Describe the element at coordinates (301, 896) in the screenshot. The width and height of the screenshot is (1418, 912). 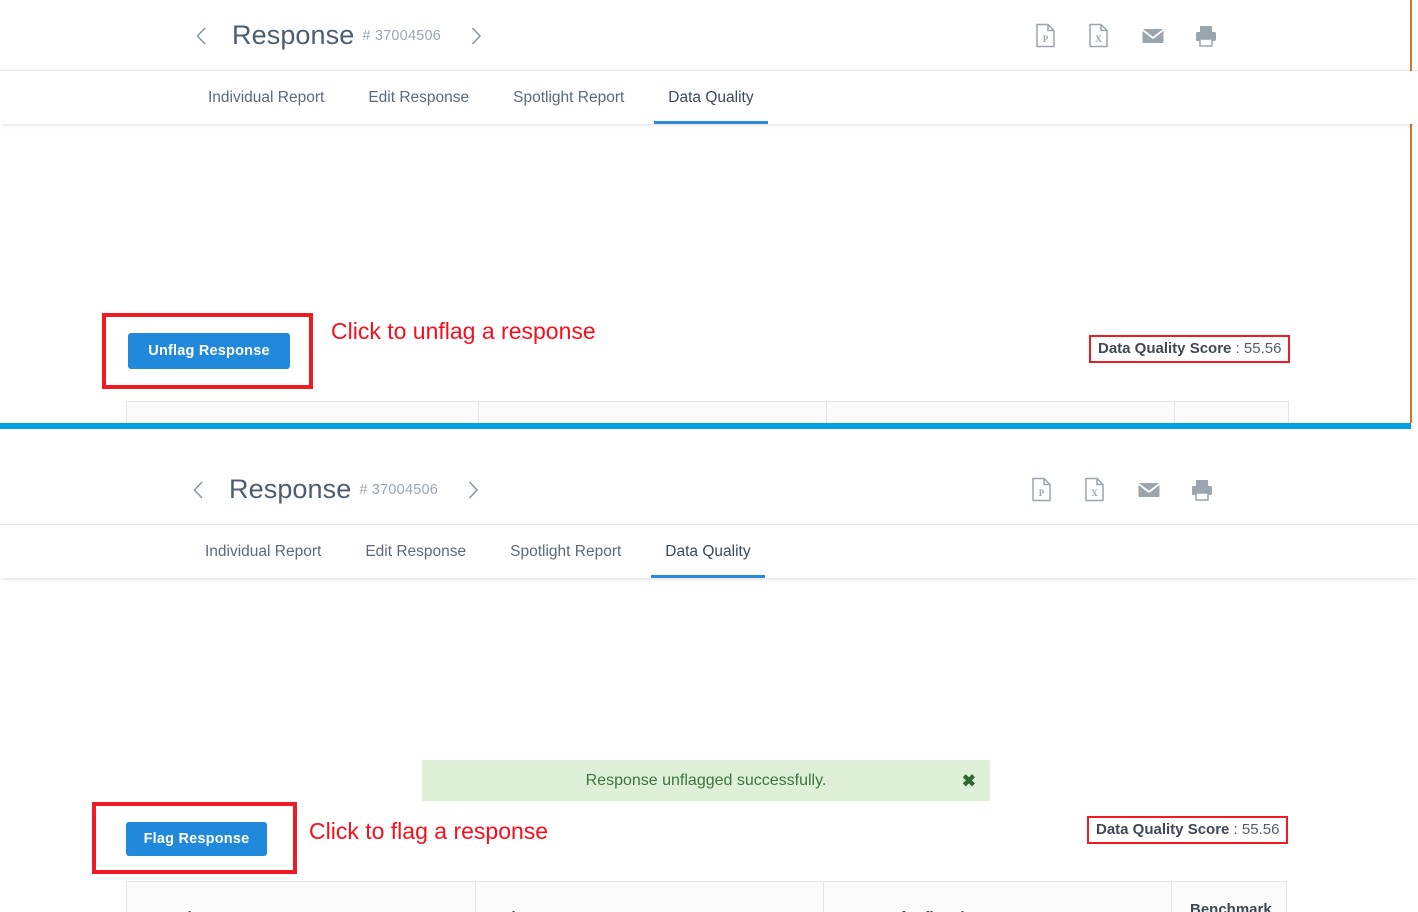
I see `col-question: Question` at that location.